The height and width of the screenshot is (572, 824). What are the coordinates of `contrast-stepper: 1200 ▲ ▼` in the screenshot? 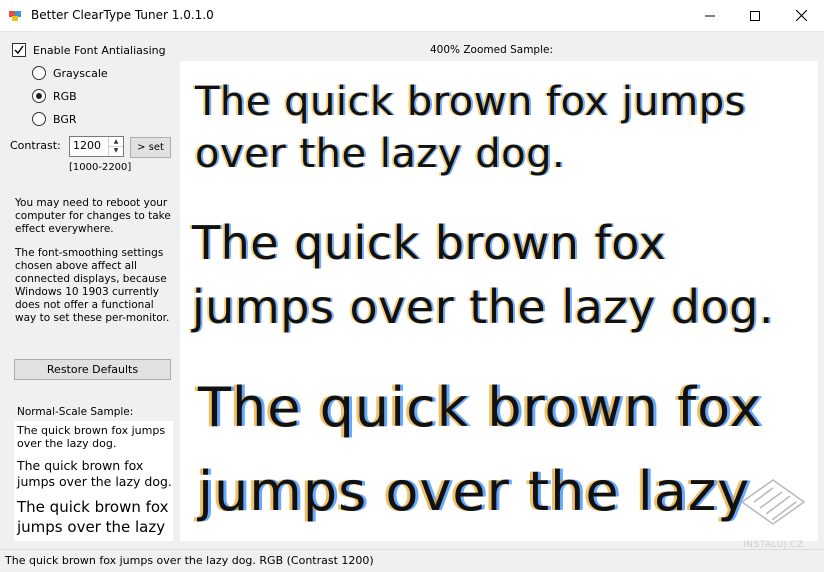 It's located at (96, 146).